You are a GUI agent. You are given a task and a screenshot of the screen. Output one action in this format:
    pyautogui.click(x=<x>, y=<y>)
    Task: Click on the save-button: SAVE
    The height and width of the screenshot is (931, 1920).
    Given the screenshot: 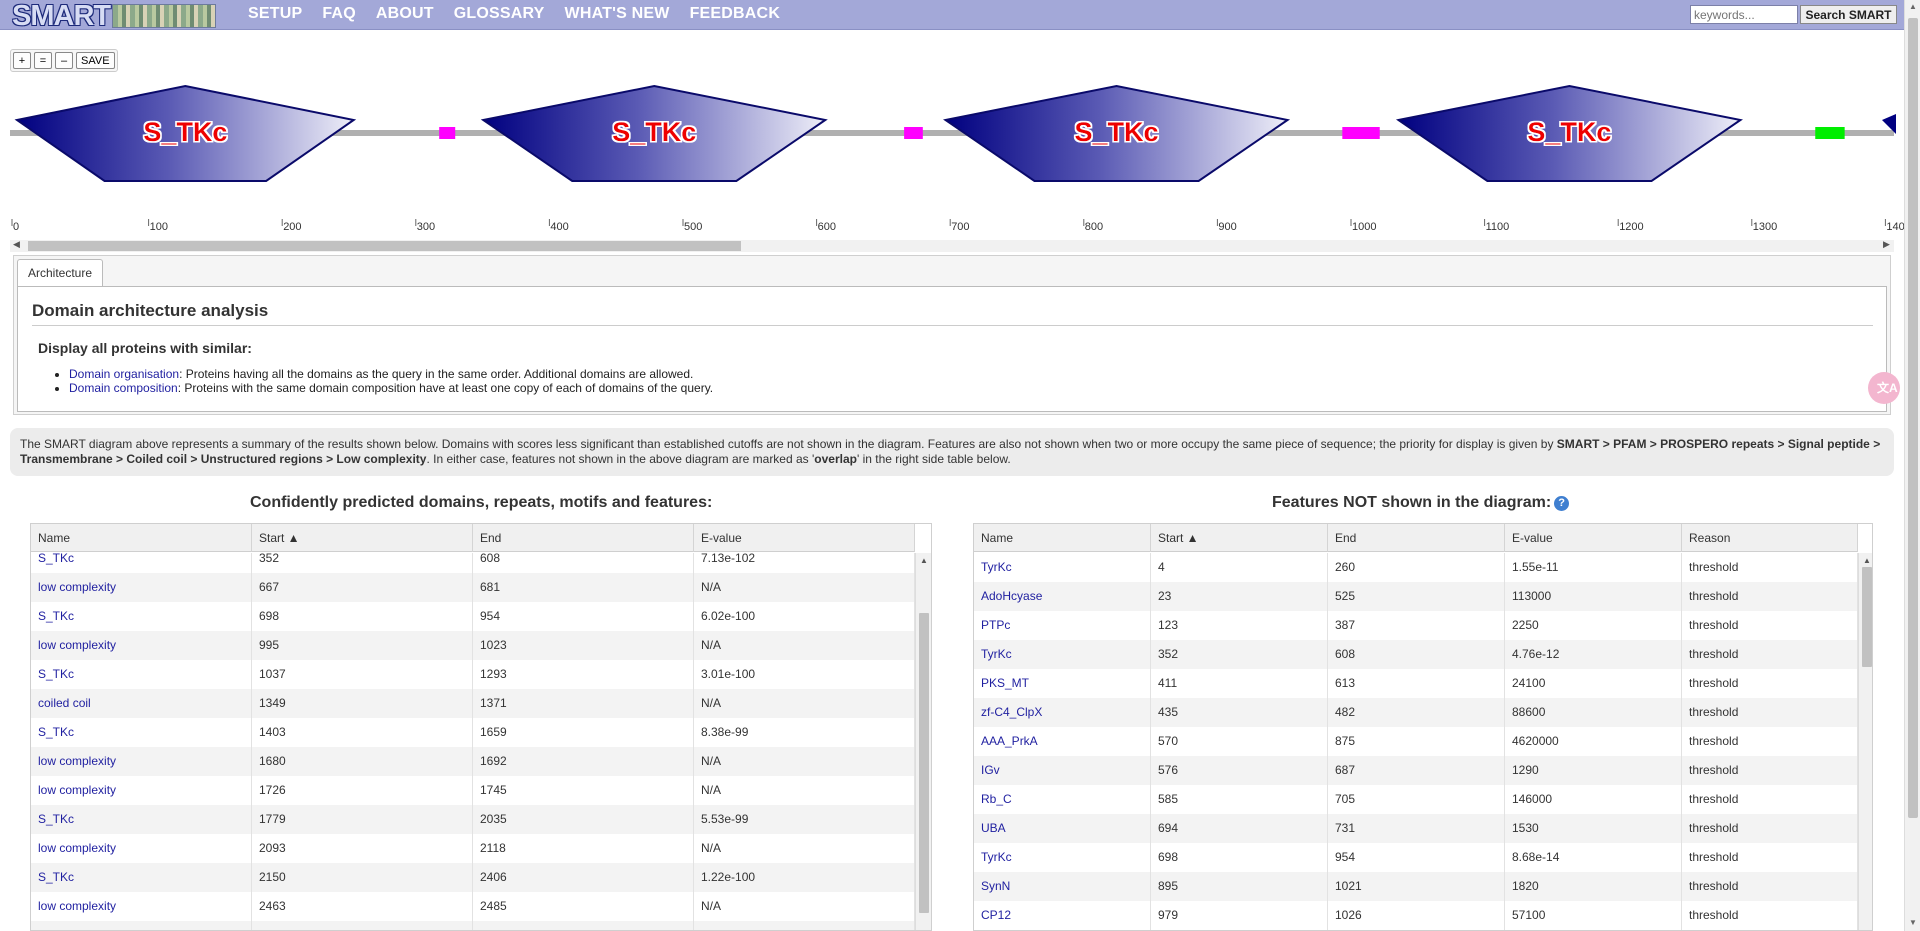 What is the action you would take?
    pyautogui.click(x=95, y=60)
    